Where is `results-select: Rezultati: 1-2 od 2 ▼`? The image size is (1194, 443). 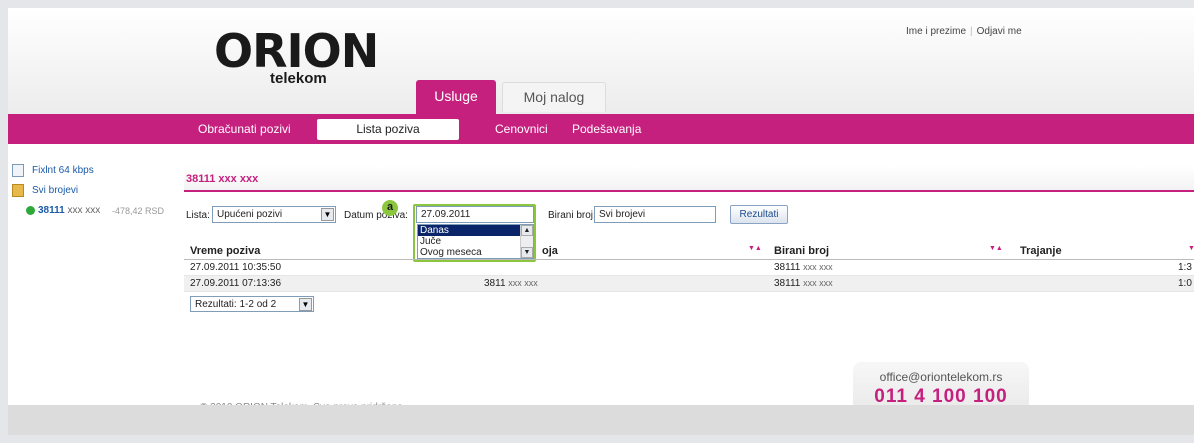
results-select: Rezultati: 1-2 od 2 ▼ is located at coordinates (252, 304).